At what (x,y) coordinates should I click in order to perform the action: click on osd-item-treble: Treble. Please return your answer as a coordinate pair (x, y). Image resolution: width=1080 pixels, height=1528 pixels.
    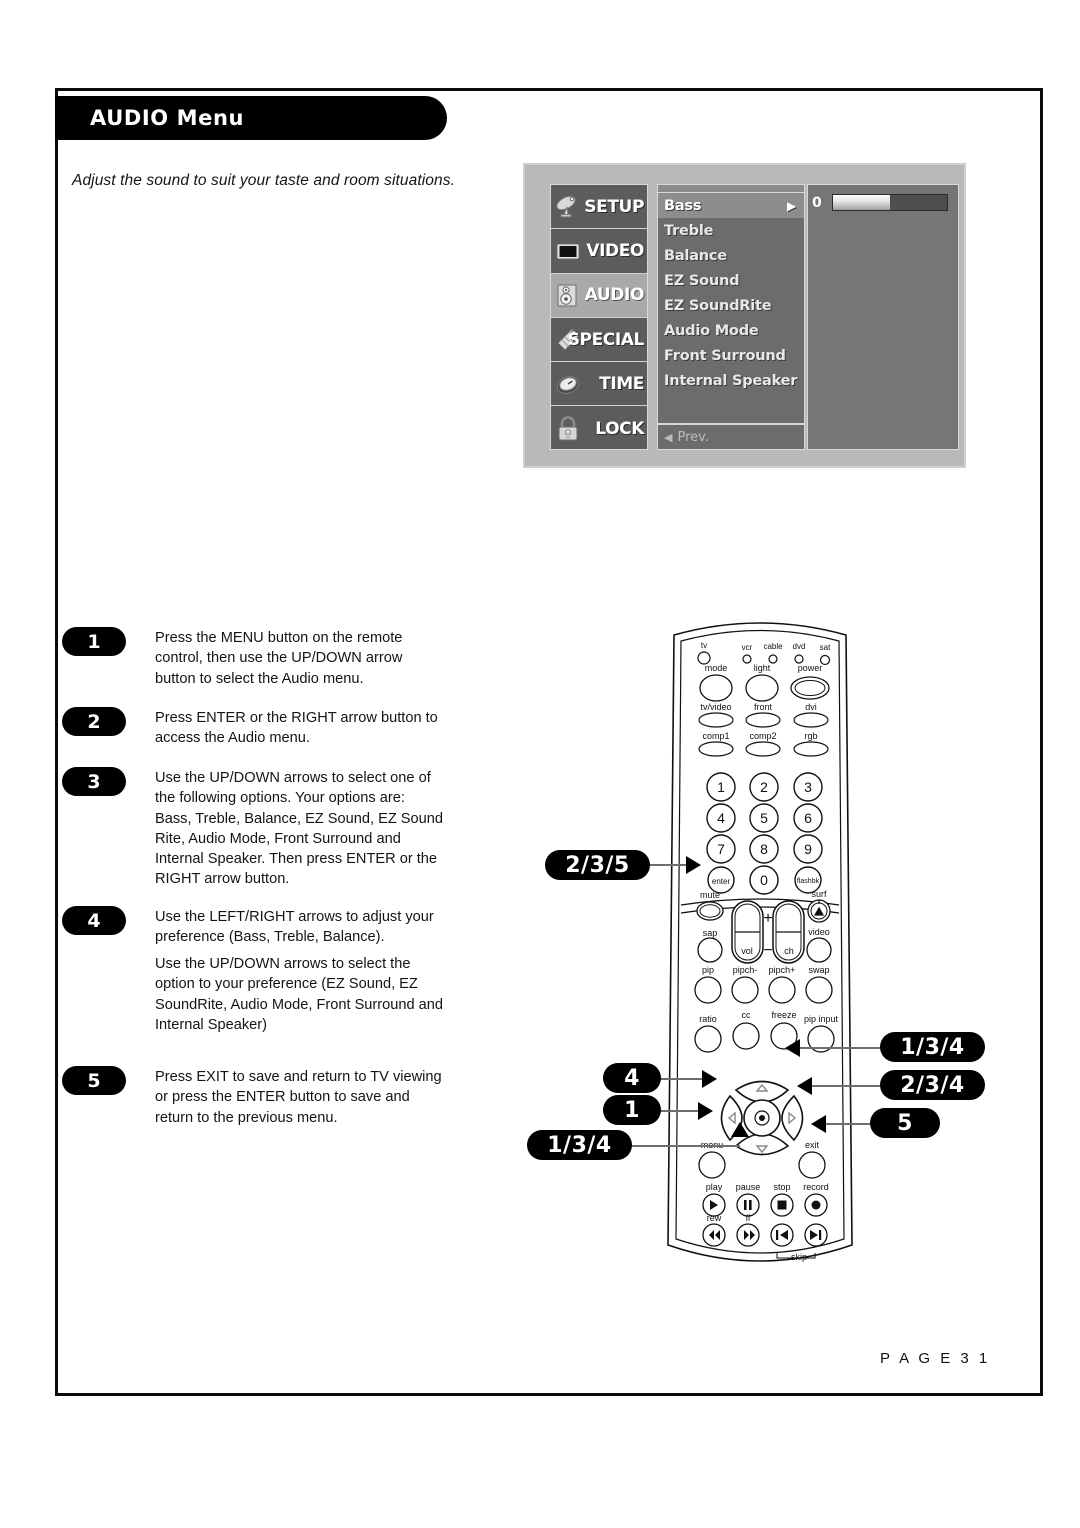
    Looking at the image, I should click on (731, 230).